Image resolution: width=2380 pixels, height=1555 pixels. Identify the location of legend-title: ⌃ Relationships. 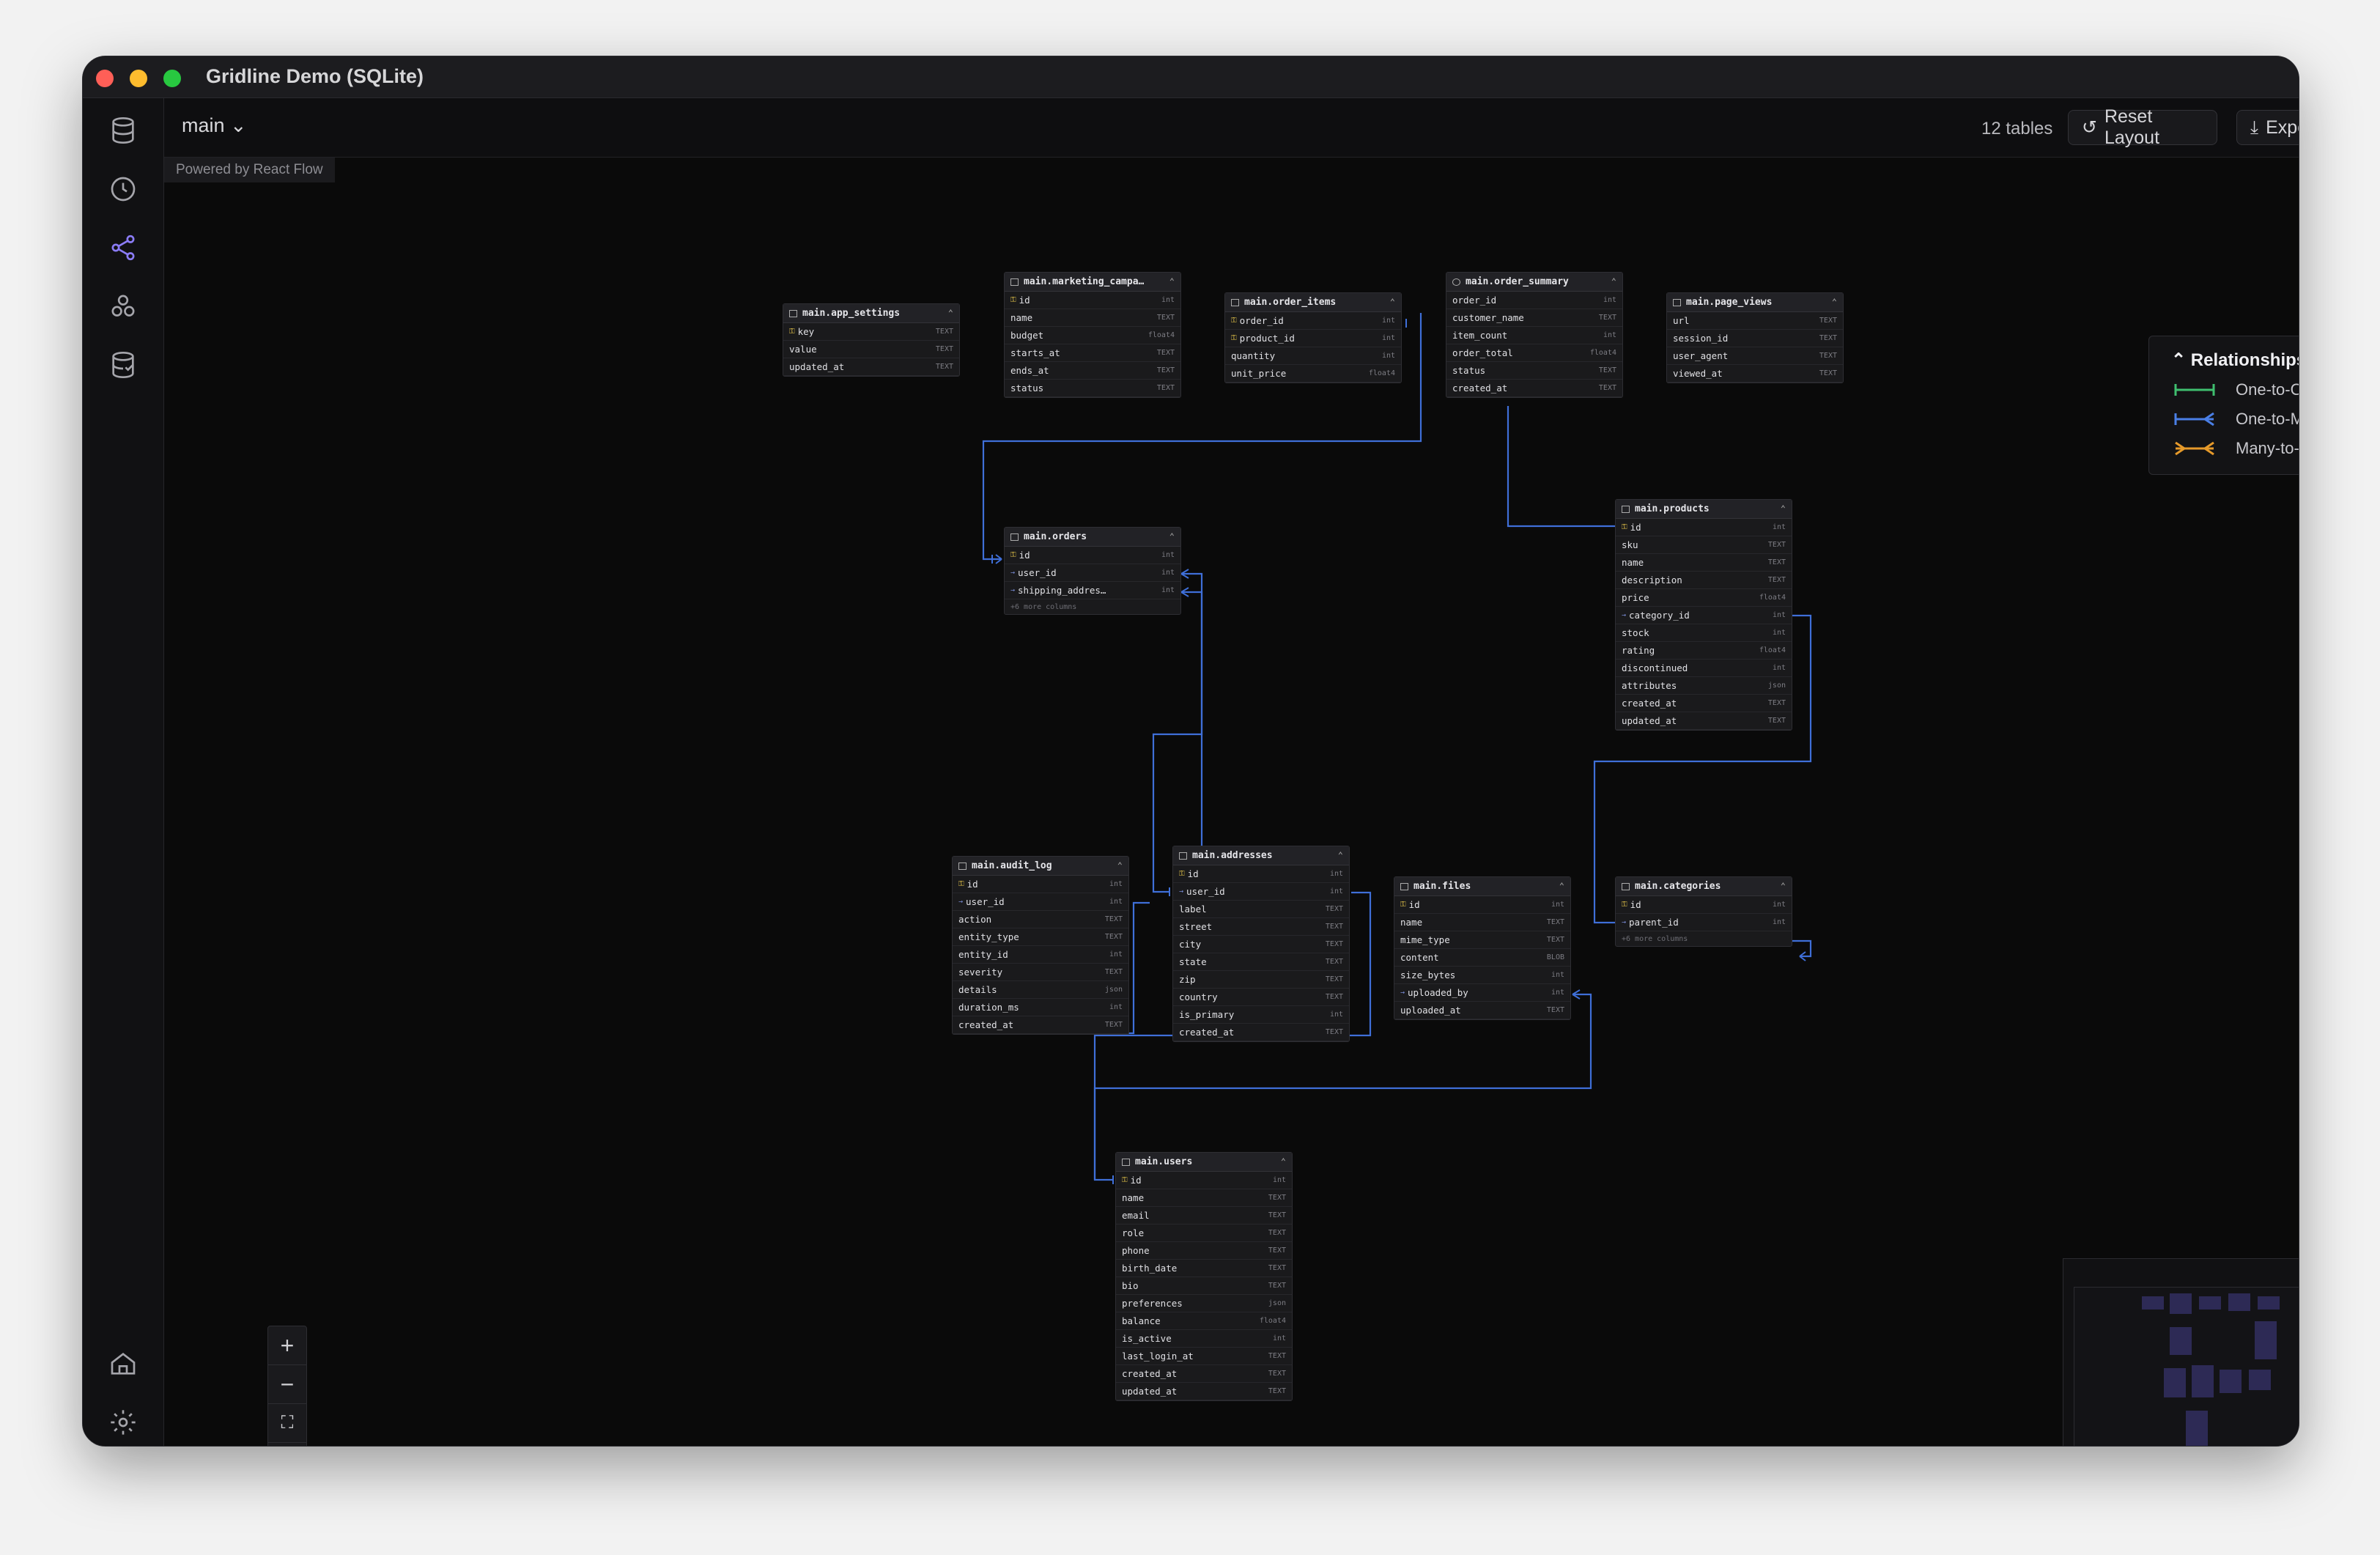
(2235, 360).